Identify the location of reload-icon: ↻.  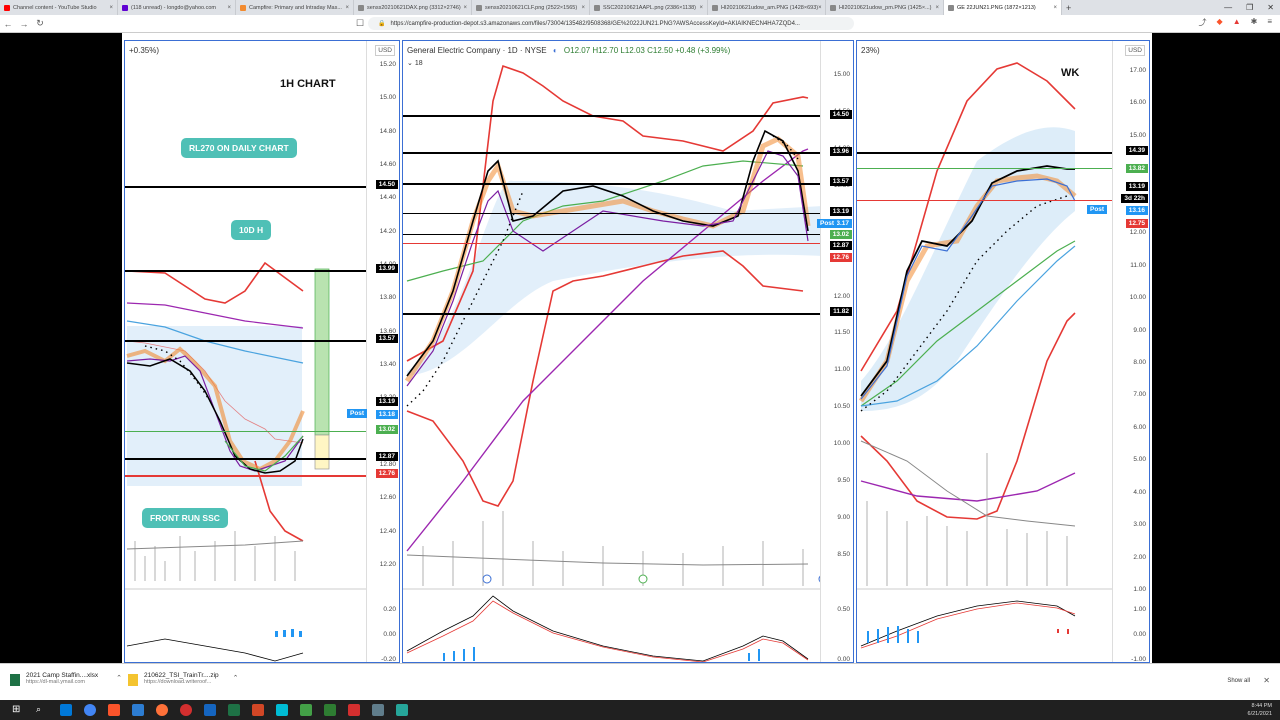
(40, 23).